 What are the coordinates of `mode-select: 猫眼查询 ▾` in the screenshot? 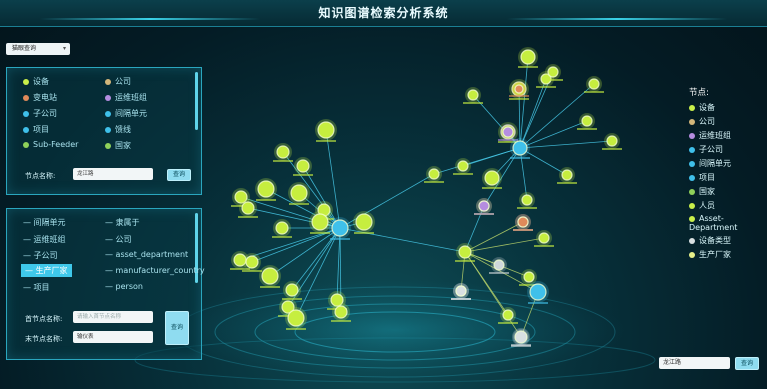 It's located at (38, 49).